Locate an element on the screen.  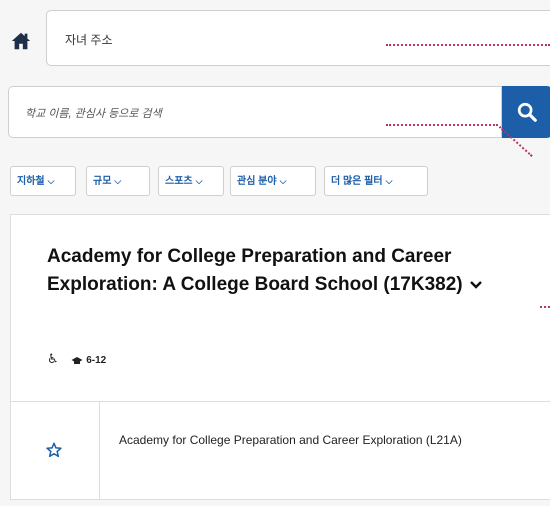
callout-line-search is located at coordinates (442, 125).